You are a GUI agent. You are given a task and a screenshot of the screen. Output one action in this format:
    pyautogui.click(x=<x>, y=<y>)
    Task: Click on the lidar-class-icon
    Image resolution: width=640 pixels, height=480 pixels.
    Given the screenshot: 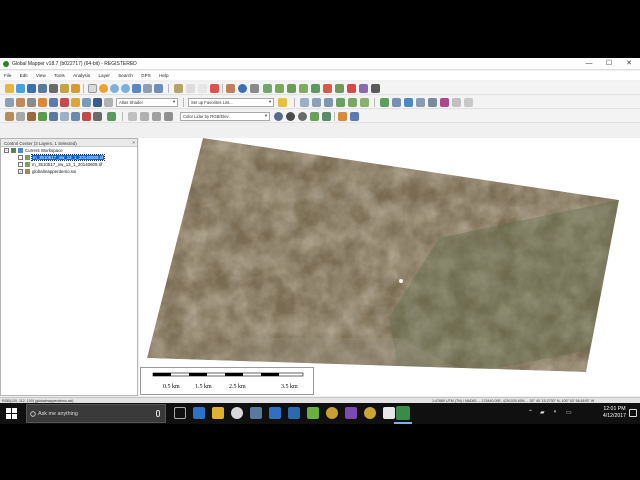 What is the action you would take?
    pyautogui.click(x=9, y=116)
    